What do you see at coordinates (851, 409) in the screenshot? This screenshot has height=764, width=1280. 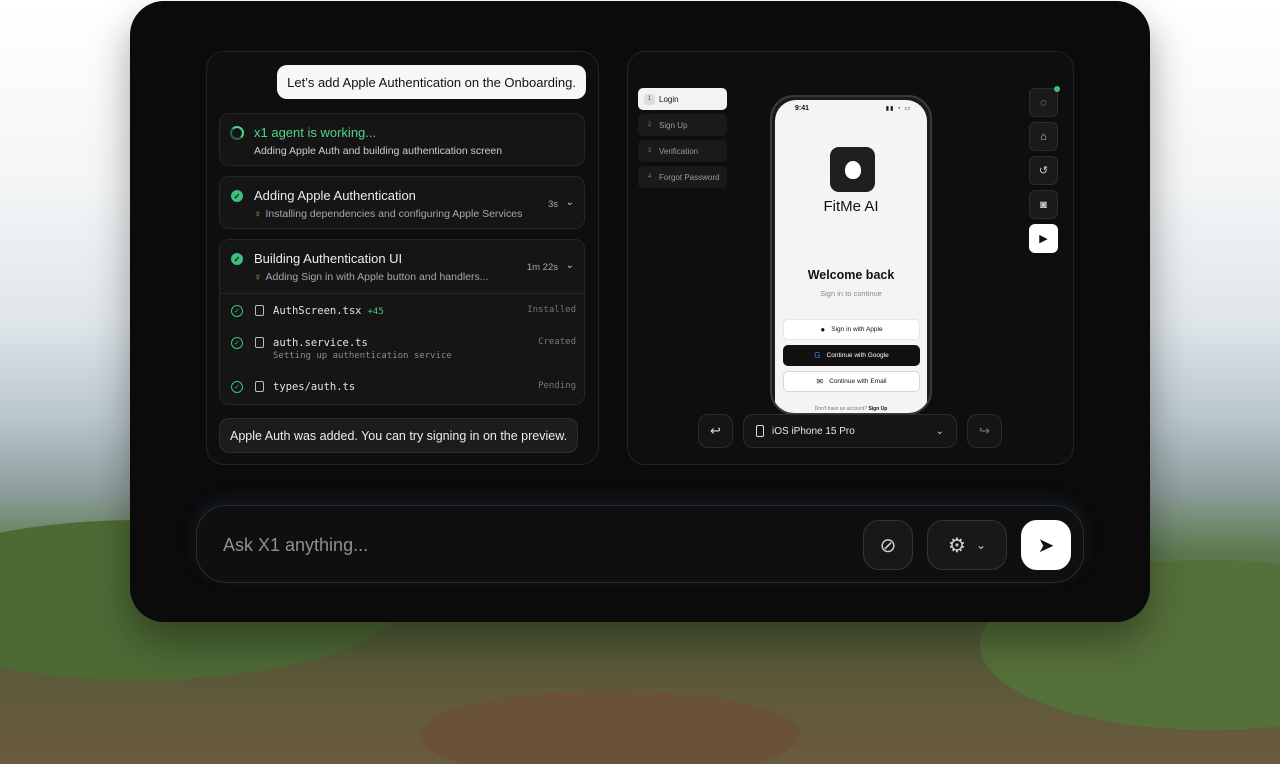 I see `signup-prompt: Don't have an account? Sign Up` at bounding box center [851, 409].